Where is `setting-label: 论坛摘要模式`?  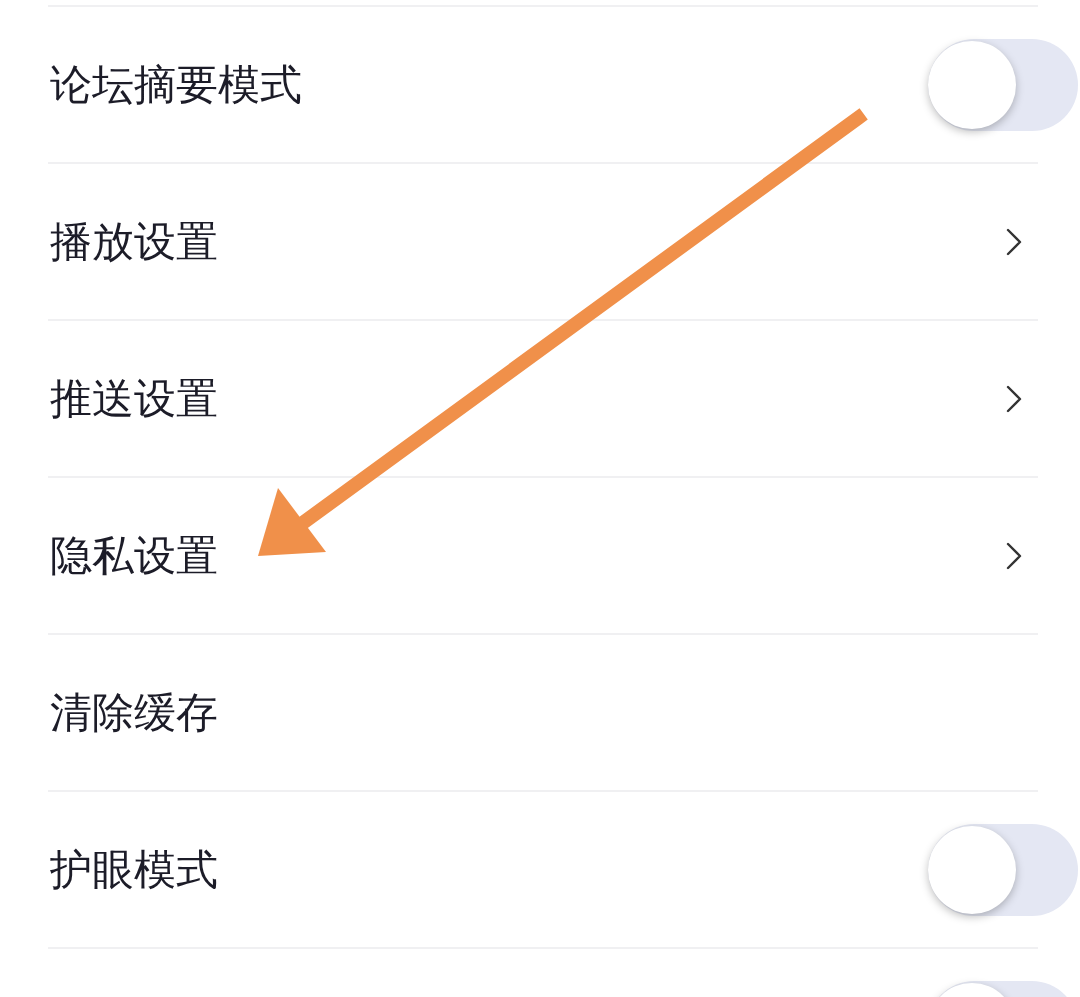 setting-label: 论坛摘要模式 is located at coordinates (175, 84).